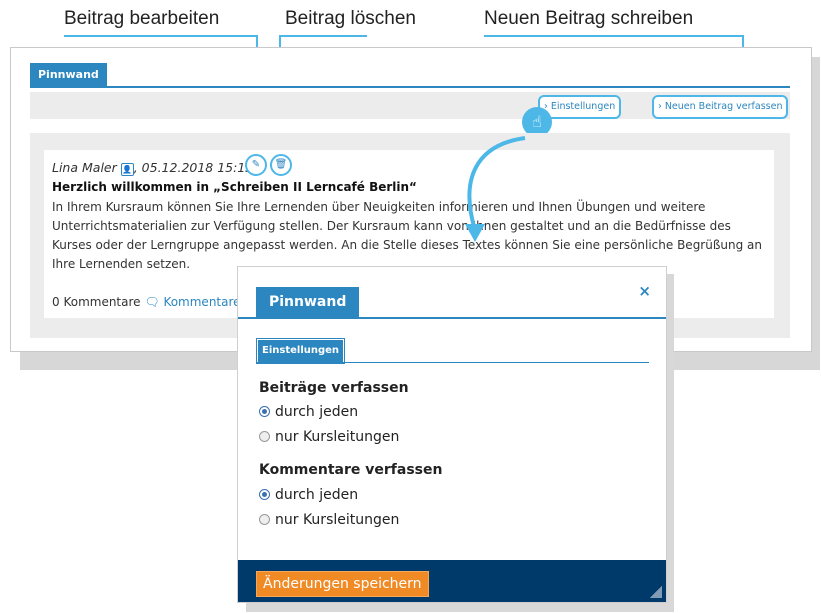 This screenshot has width=821, height=613. I want to click on post-datetime: , 05.12.2018 15:13, so click(193, 167).